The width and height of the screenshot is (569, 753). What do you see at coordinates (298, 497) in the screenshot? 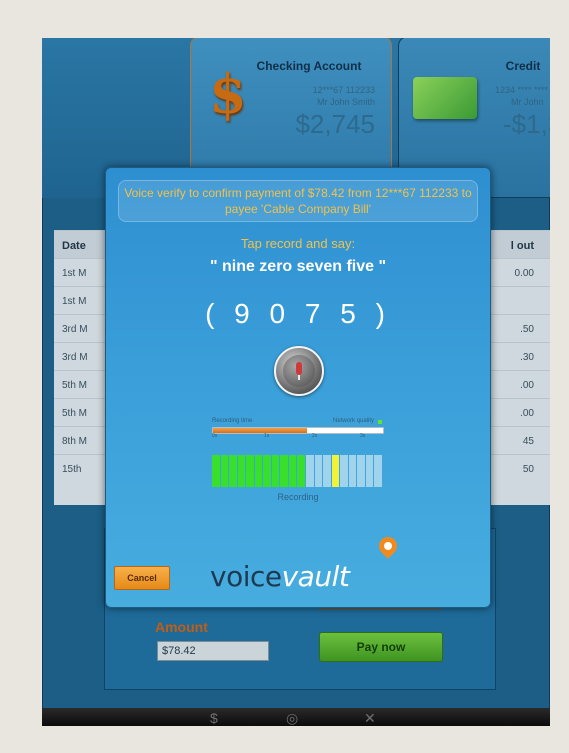
I see `recording-status: Recording` at bounding box center [298, 497].